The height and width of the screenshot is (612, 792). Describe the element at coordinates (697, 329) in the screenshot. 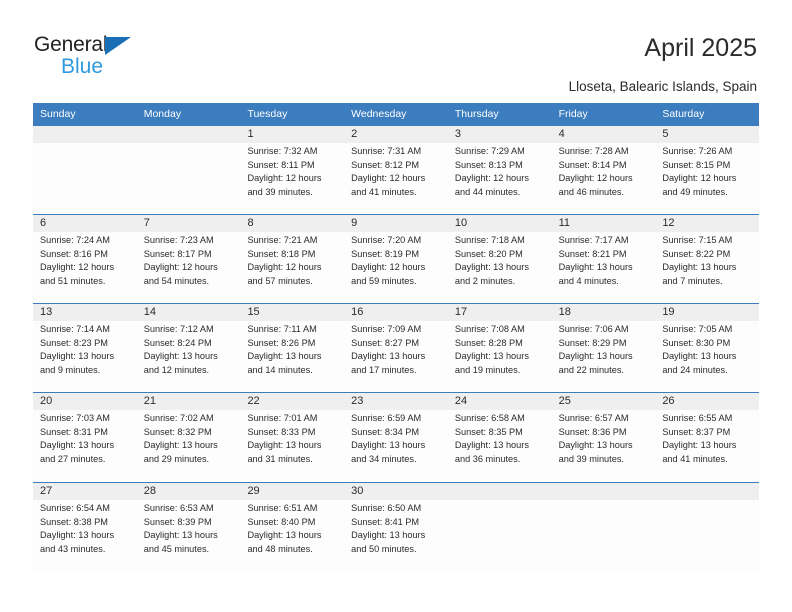

I see `sunrise-text: Sunrise: 7:05 AM` at that location.